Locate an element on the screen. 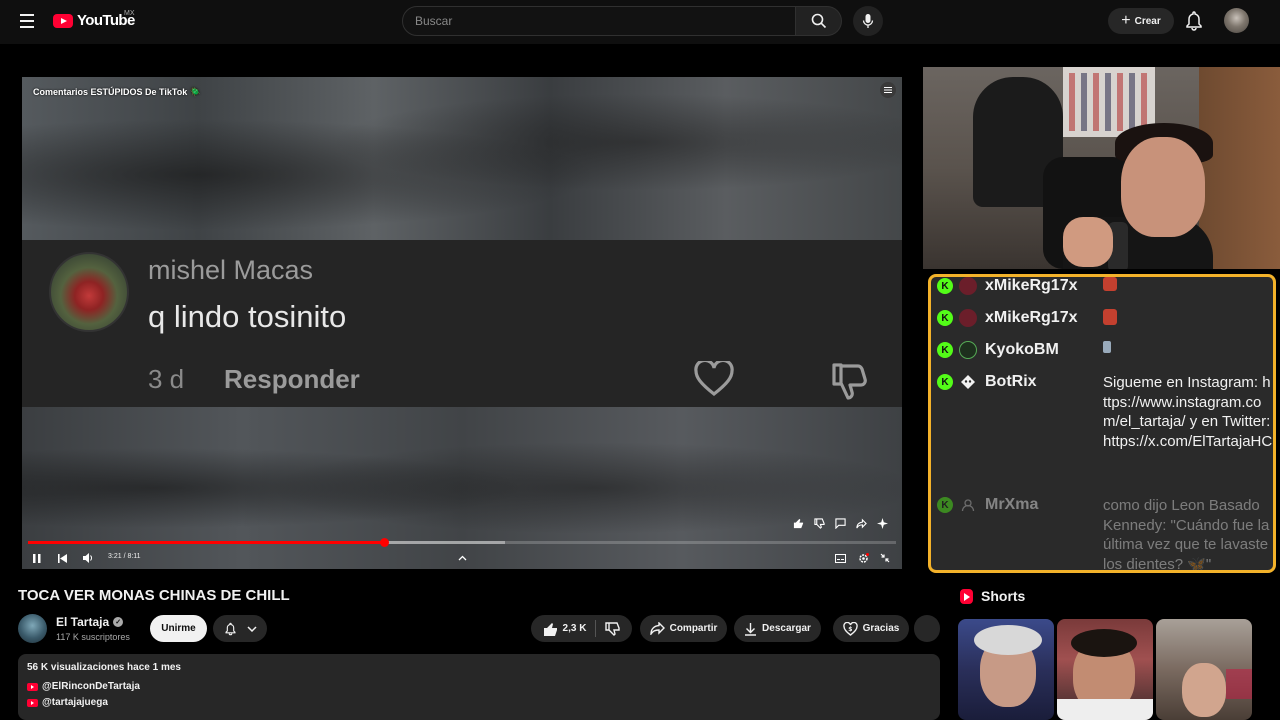 The height and width of the screenshot is (720, 1280). shorts-header: Shorts is located at coordinates (992, 596).